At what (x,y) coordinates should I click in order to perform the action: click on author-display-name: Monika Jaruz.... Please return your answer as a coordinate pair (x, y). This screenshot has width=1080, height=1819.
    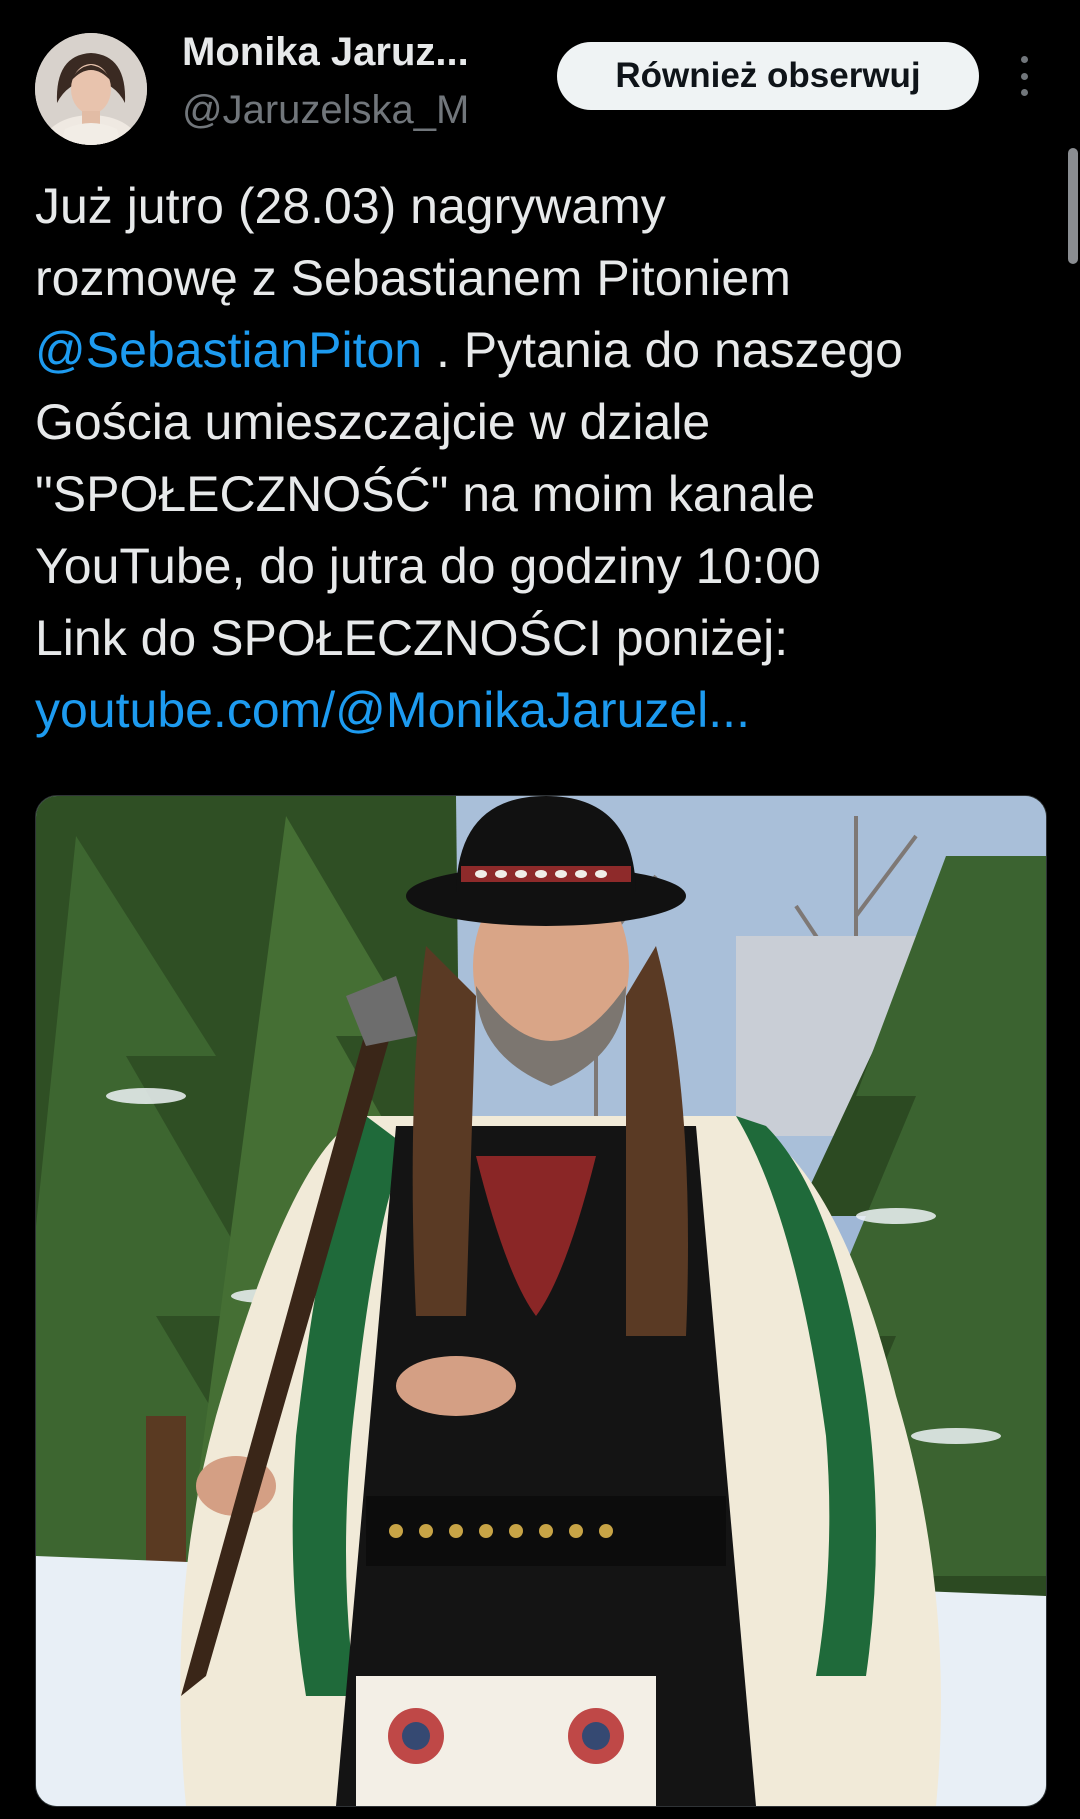
    Looking at the image, I should click on (325, 52).